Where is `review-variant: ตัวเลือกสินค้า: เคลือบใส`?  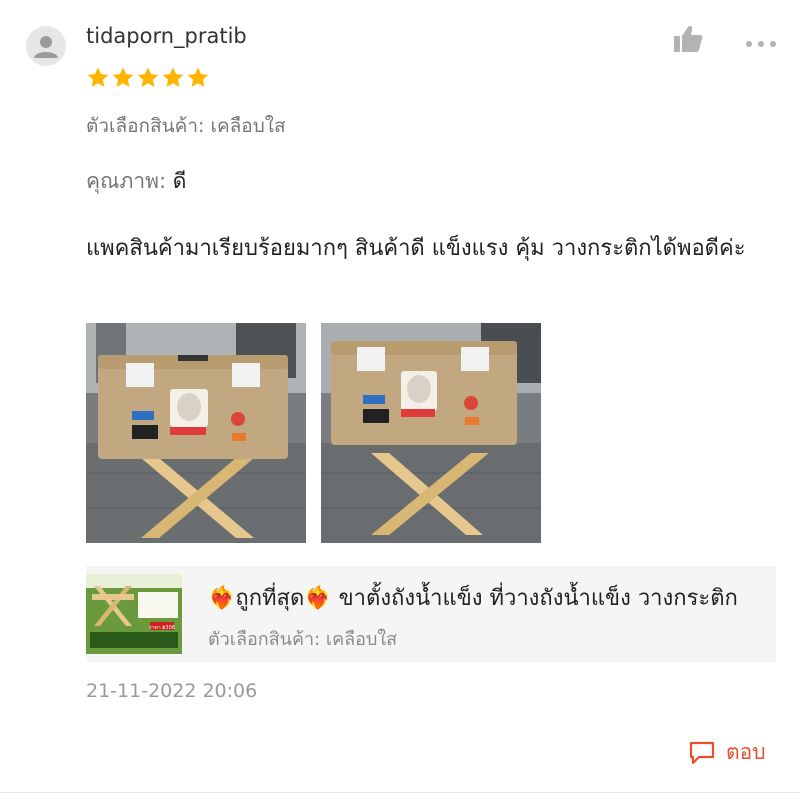 review-variant: ตัวเลือกสินค้า: เคลือบใส is located at coordinates (186, 126).